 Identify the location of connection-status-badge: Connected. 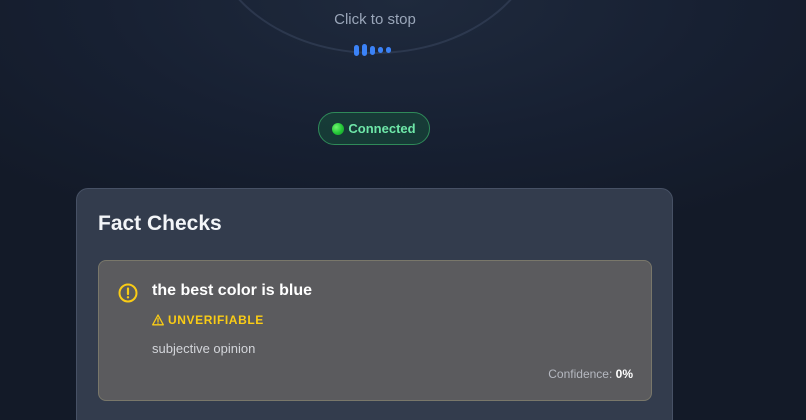
(374, 128).